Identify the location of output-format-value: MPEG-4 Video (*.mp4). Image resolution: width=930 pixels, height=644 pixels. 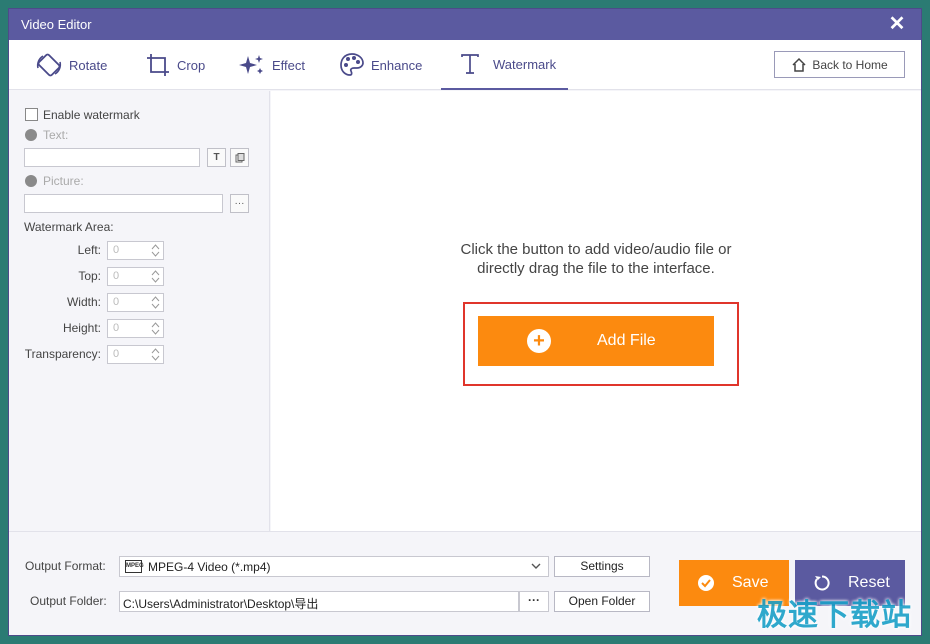
(209, 567).